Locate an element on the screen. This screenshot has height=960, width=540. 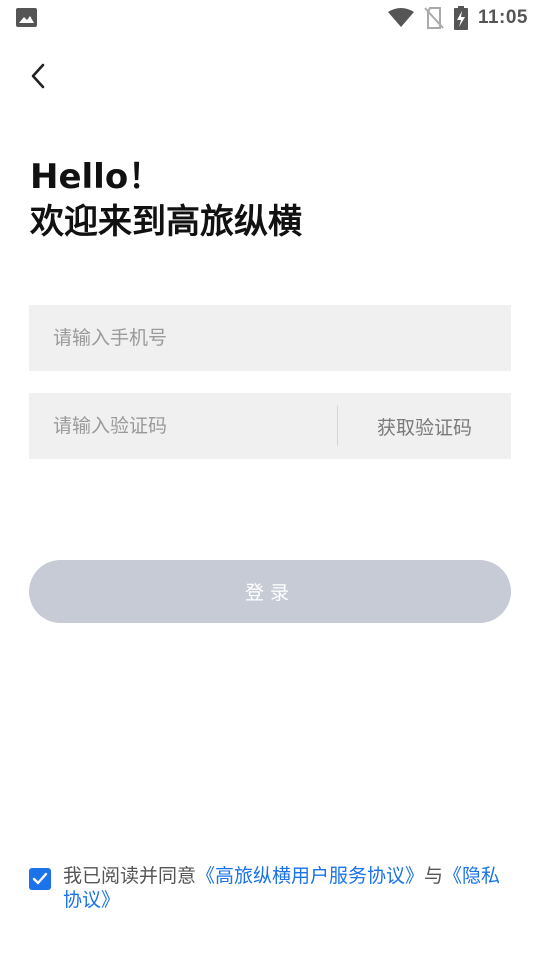
phone-input is located at coordinates (270, 338).